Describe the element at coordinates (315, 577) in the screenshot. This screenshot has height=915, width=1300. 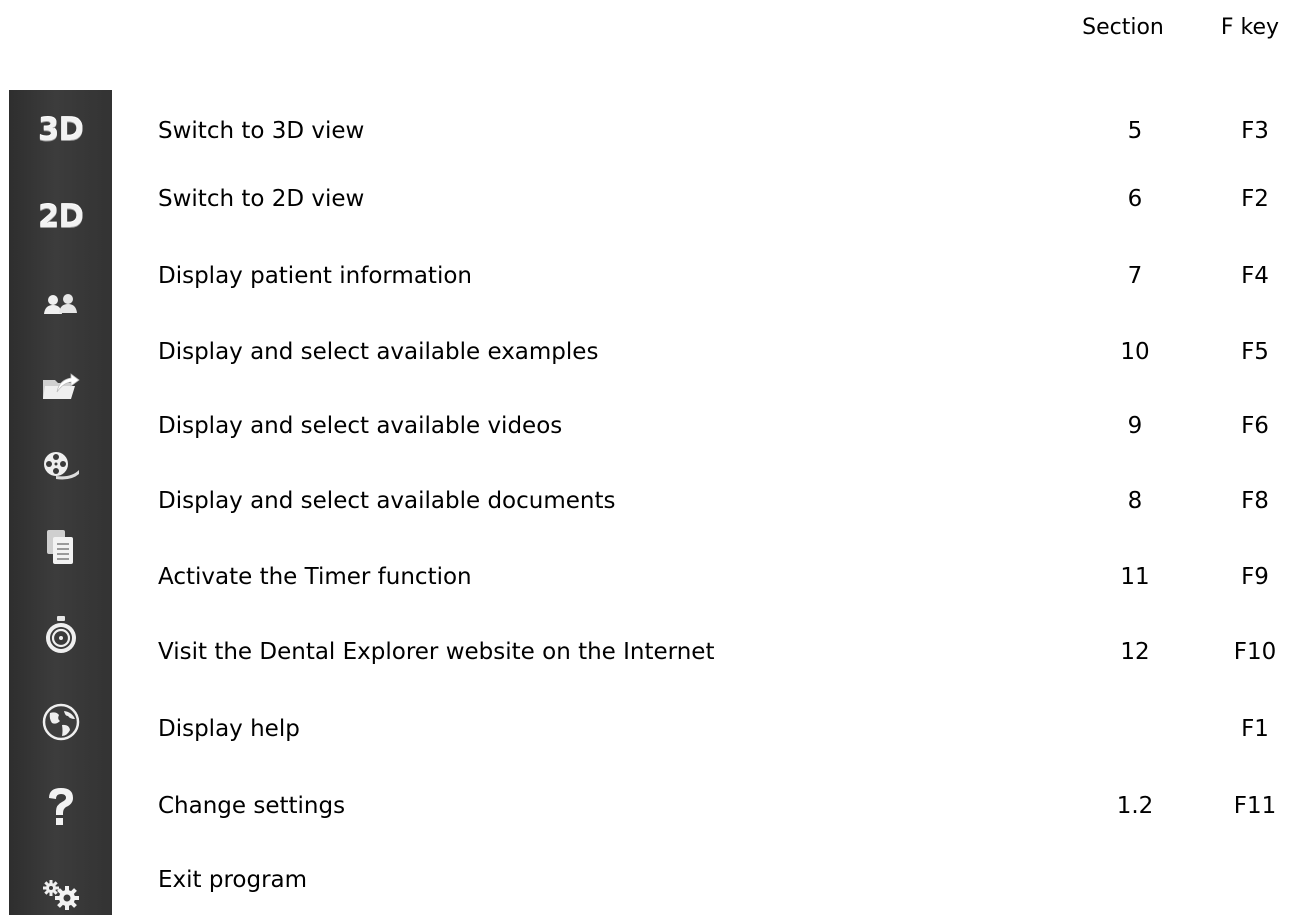
I see `item-label: Activate the Timer function` at that location.